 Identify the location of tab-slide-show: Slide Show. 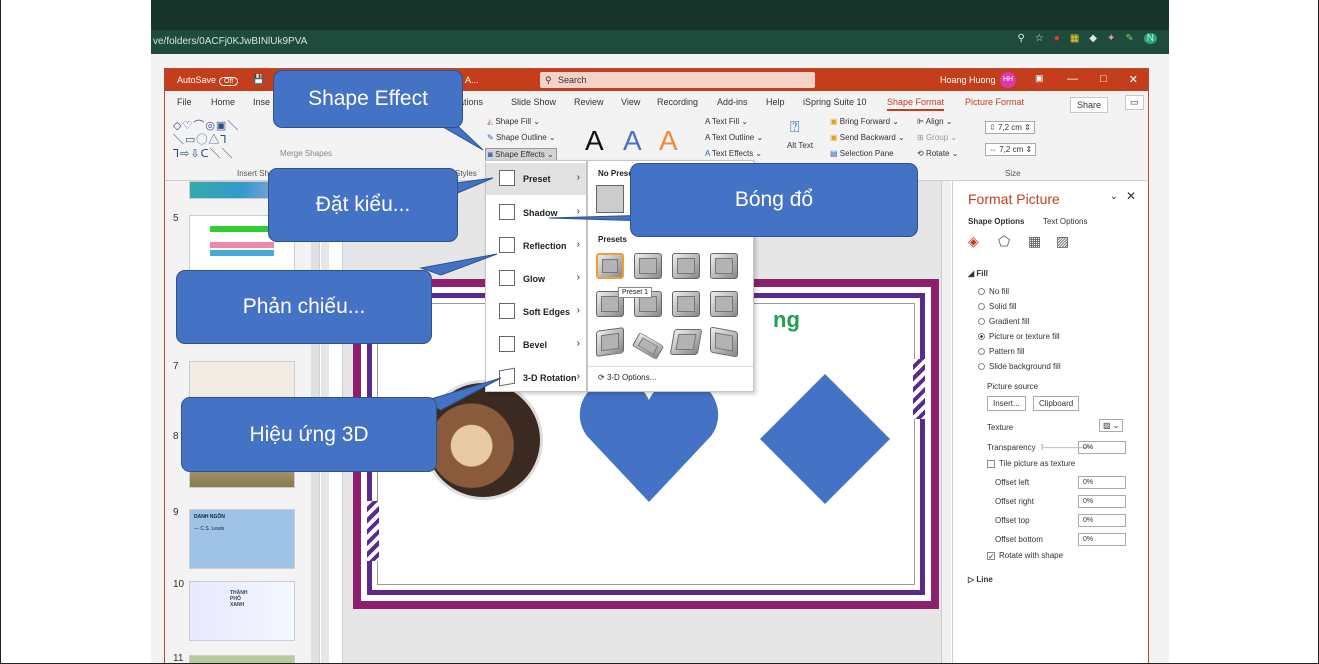
(533, 102).